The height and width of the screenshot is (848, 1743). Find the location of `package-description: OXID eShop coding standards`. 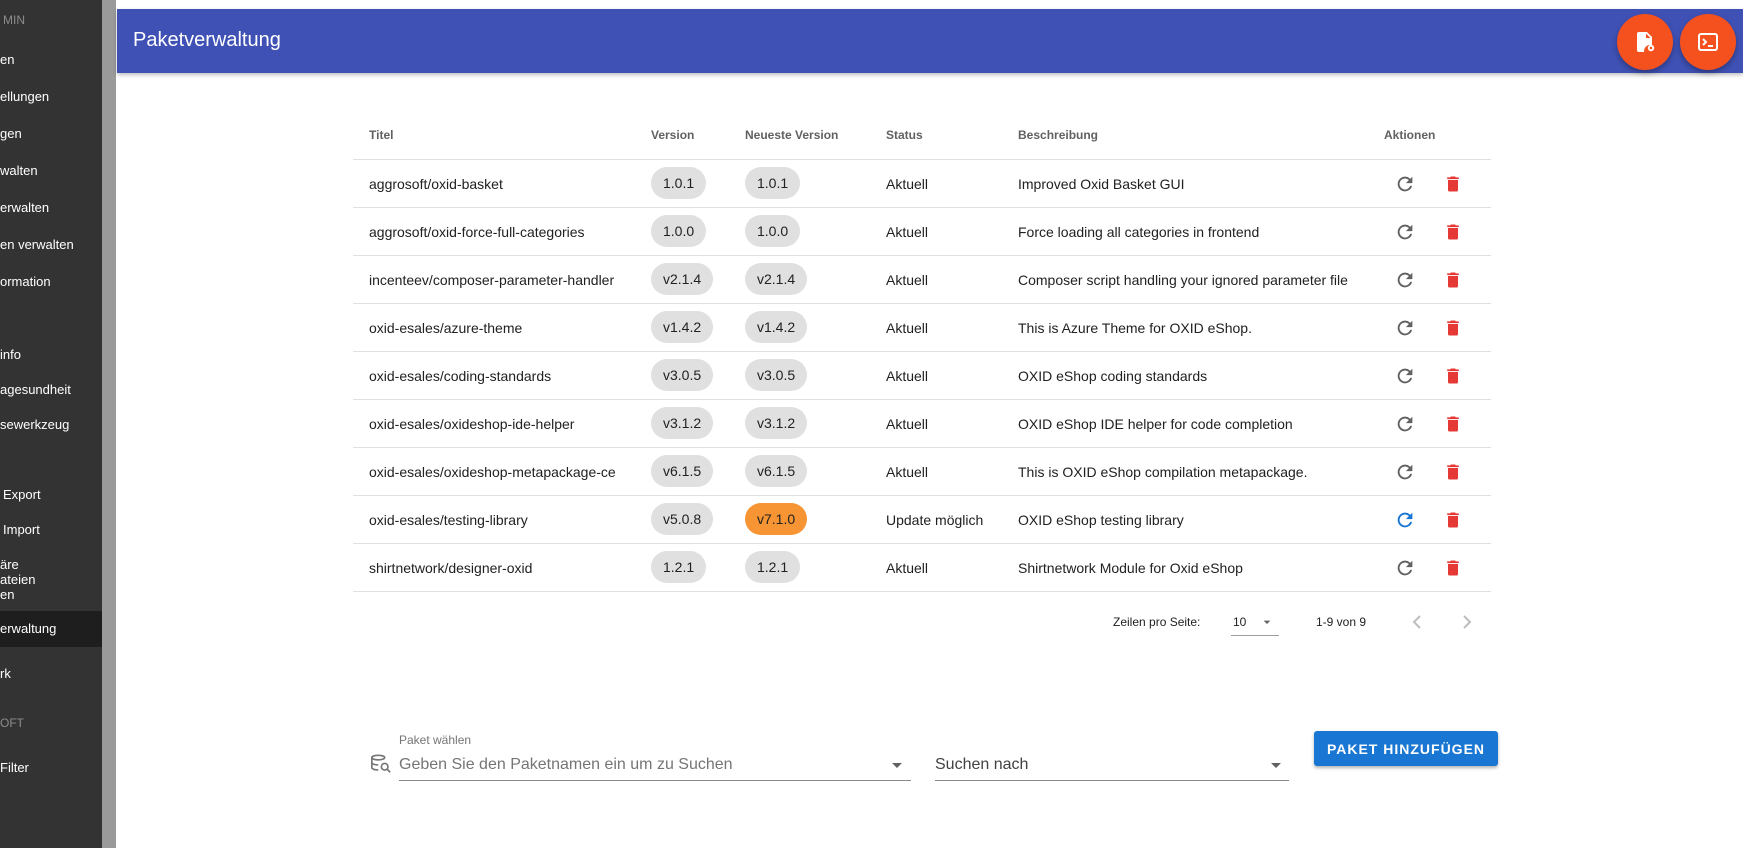

package-description: OXID eShop coding standards is located at coordinates (1113, 376).